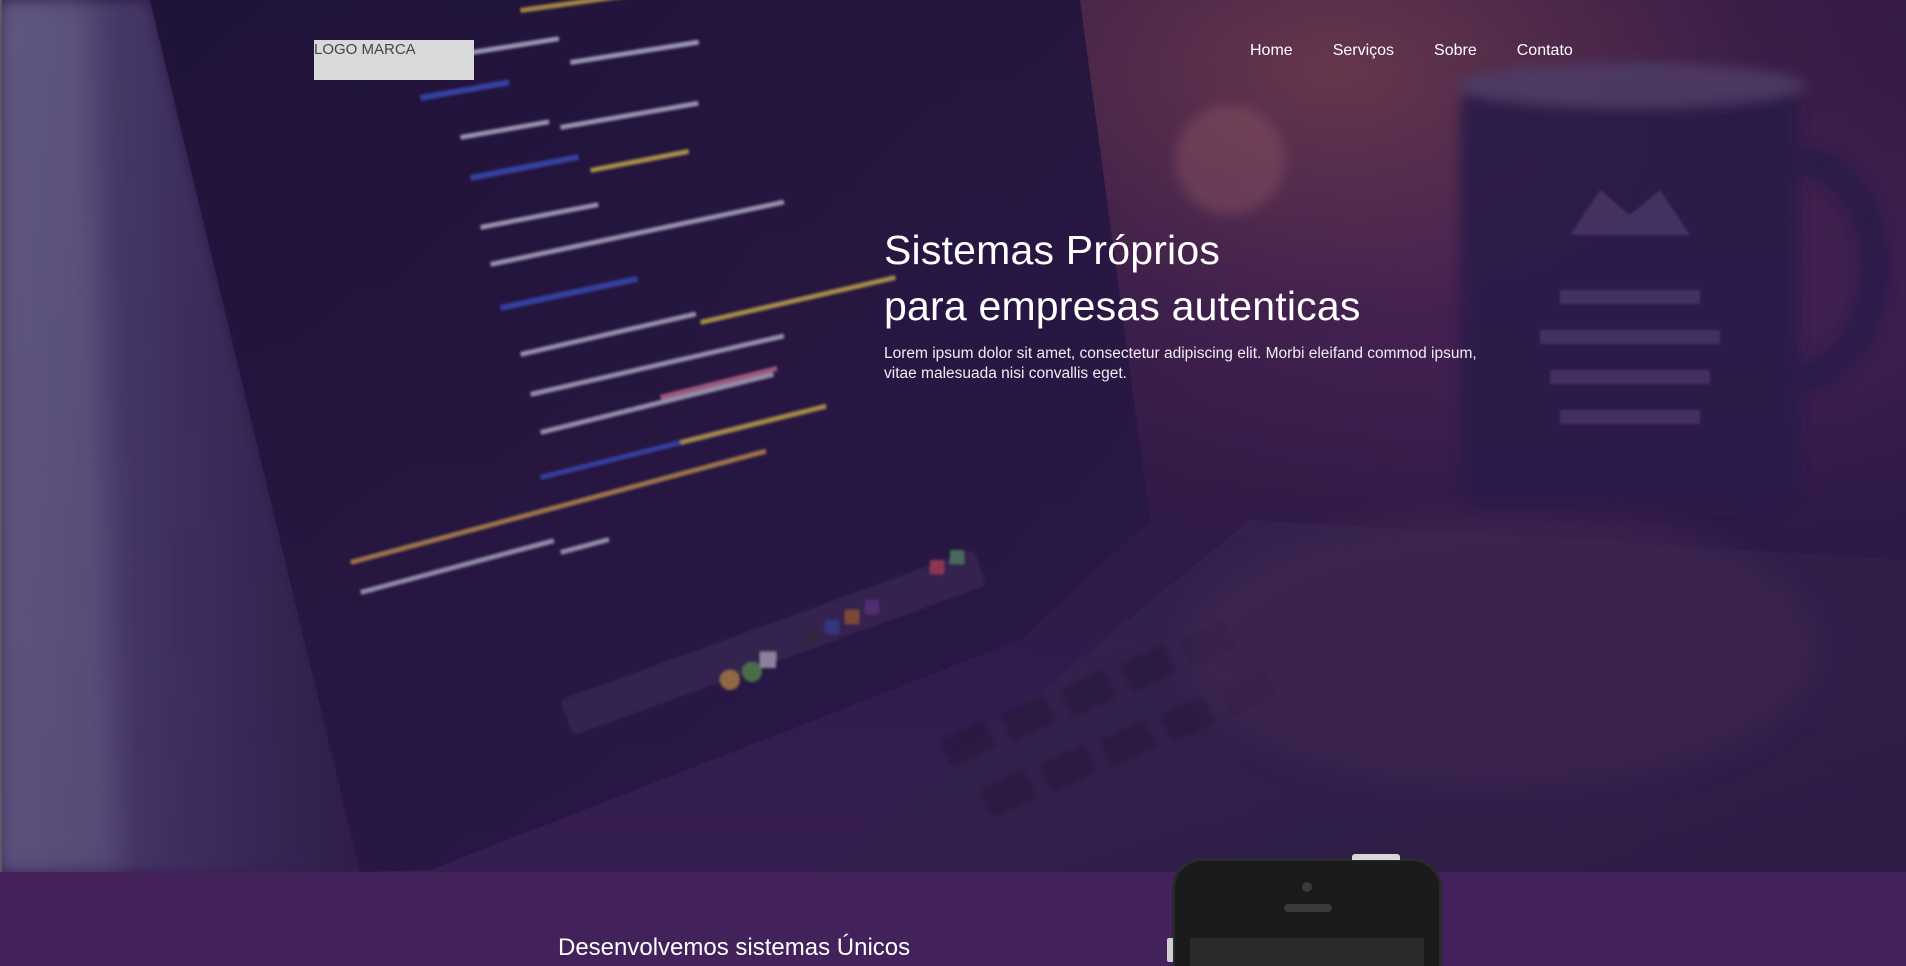 The height and width of the screenshot is (966, 1906). What do you see at coordinates (1545, 51) in the screenshot?
I see `nav-contato-link: Contato` at bounding box center [1545, 51].